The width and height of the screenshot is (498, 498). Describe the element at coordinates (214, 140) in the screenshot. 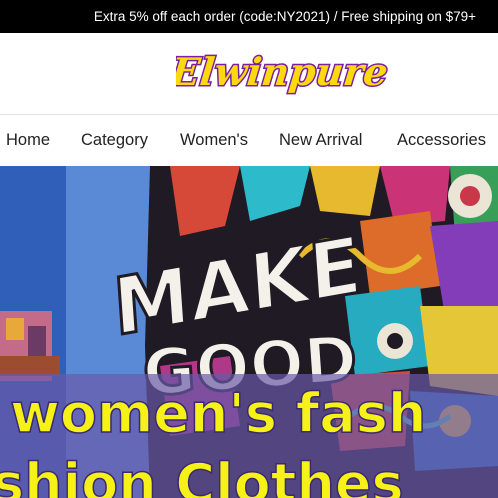

I see `nav-item-womens: Women's` at that location.